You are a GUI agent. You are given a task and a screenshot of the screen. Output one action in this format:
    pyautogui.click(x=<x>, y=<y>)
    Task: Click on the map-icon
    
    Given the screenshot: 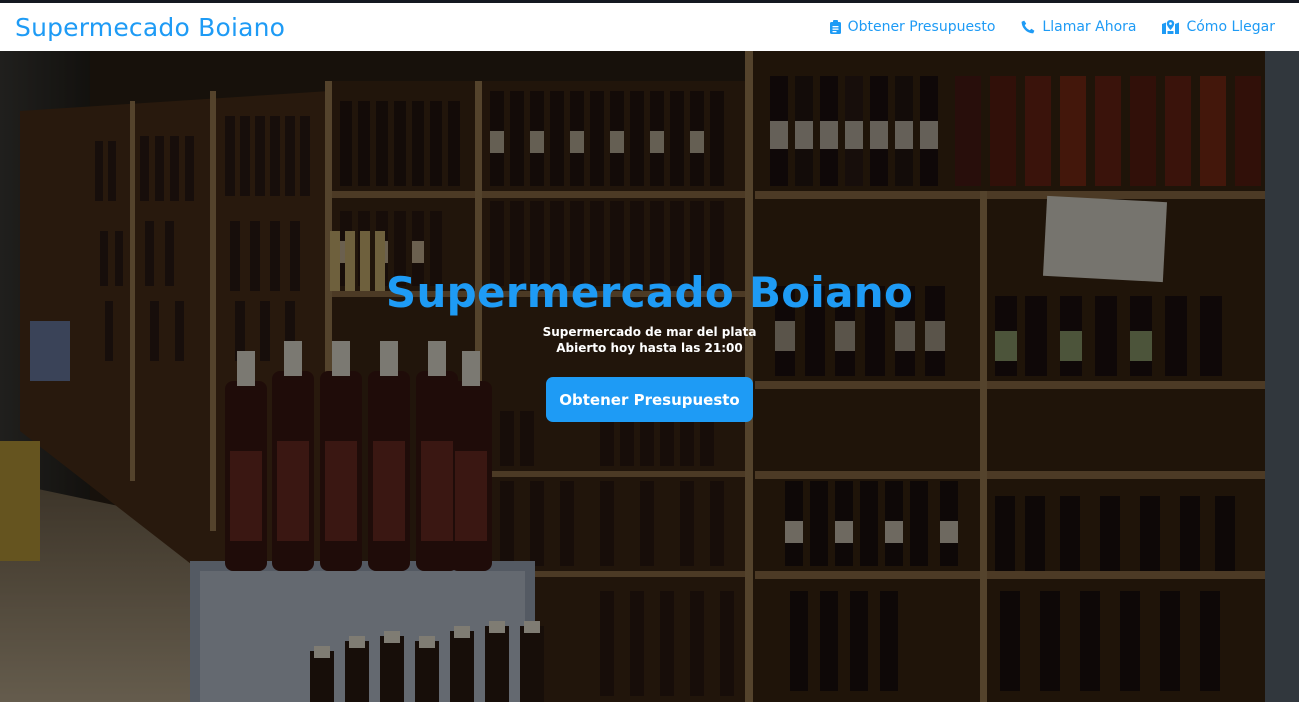 What is the action you would take?
    pyautogui.click(x=1171, y=27)
    